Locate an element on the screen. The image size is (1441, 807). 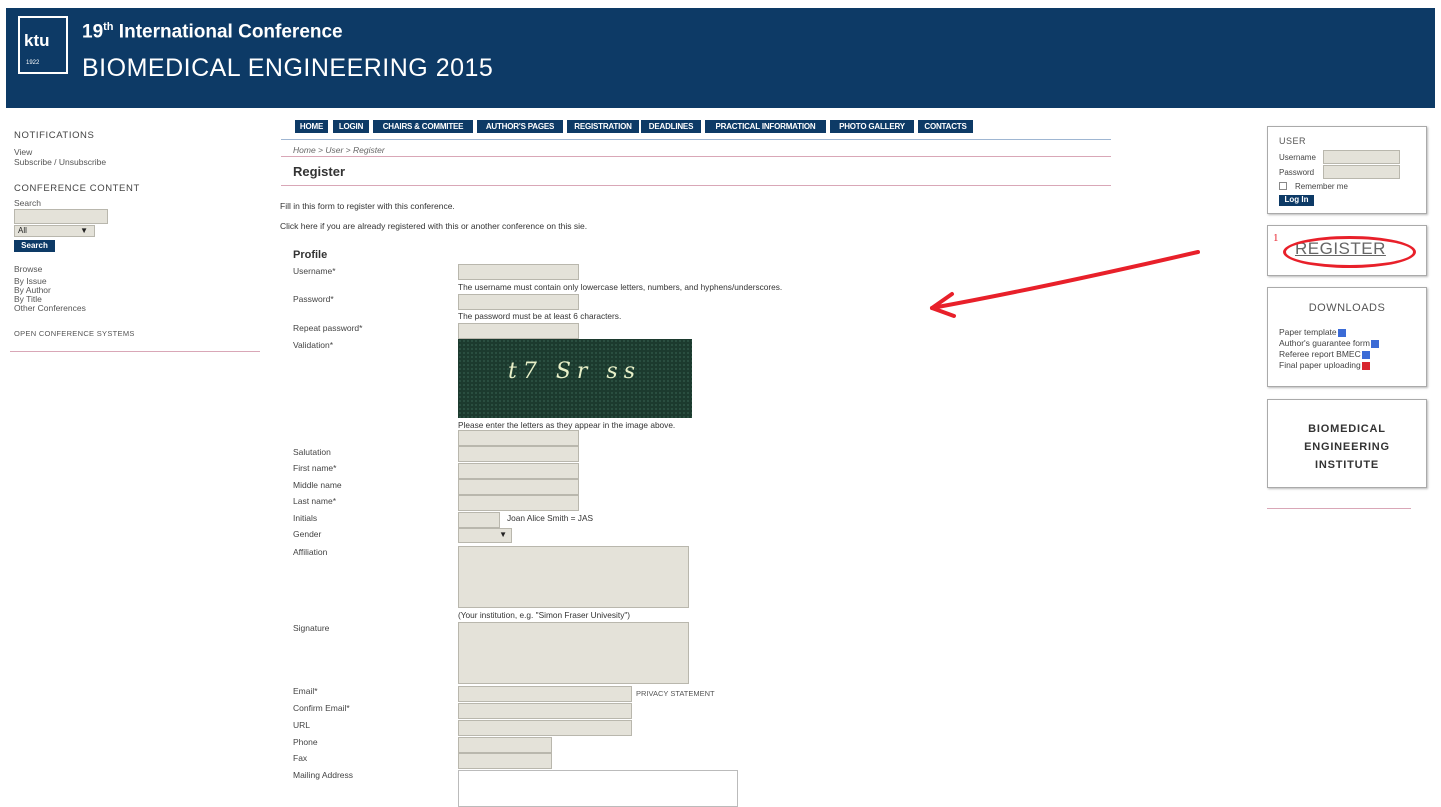
gender-select: ▼ is located at coordinates (485, 535).